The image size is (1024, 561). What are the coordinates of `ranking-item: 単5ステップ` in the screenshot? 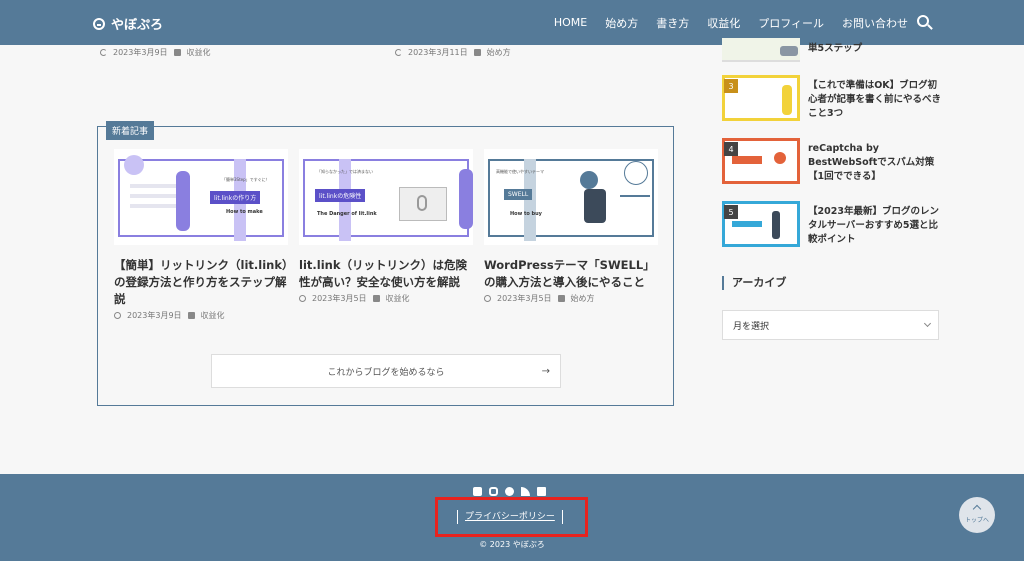 It's located at (832, 50).